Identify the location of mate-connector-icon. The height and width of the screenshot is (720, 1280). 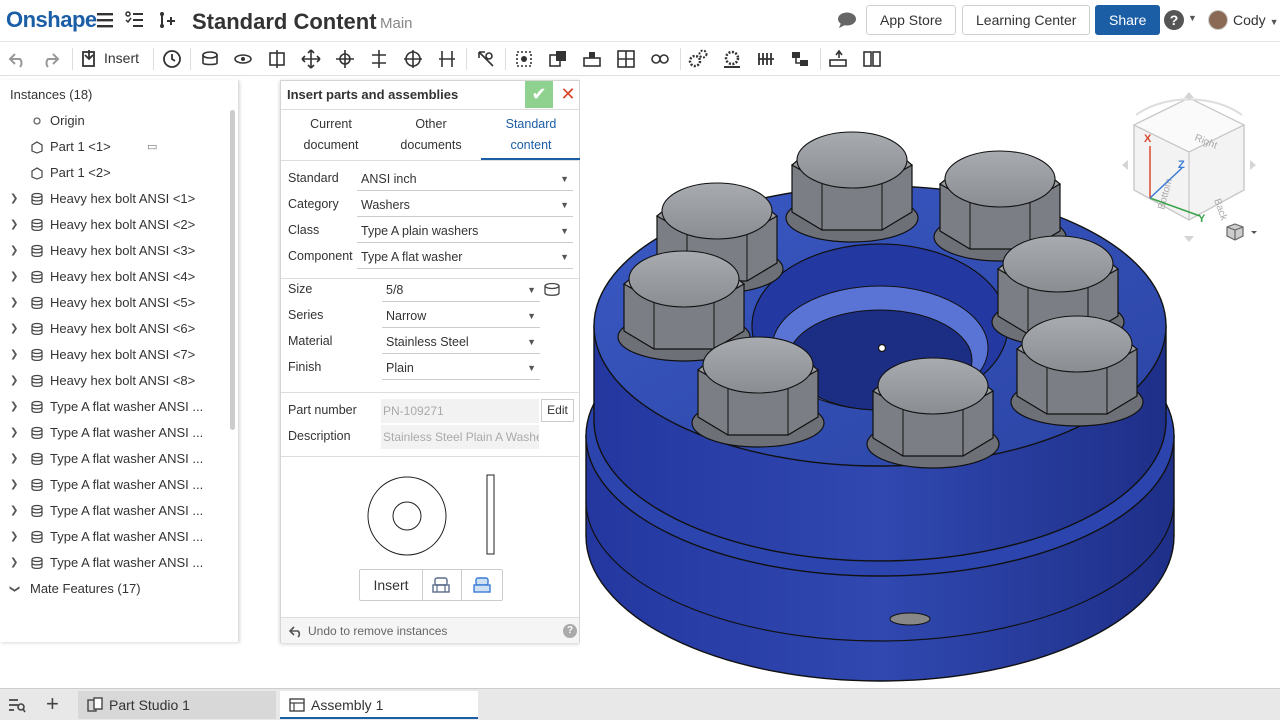
(524, 59).